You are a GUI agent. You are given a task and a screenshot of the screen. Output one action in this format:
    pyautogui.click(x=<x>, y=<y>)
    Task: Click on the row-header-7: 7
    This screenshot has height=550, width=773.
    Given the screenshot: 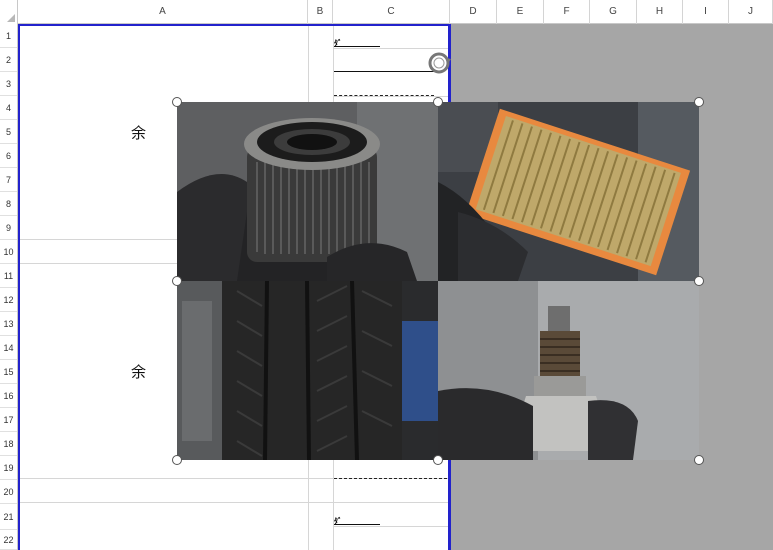 What is the action you would take?
    pyautogui.click(x=8, y=180)
    